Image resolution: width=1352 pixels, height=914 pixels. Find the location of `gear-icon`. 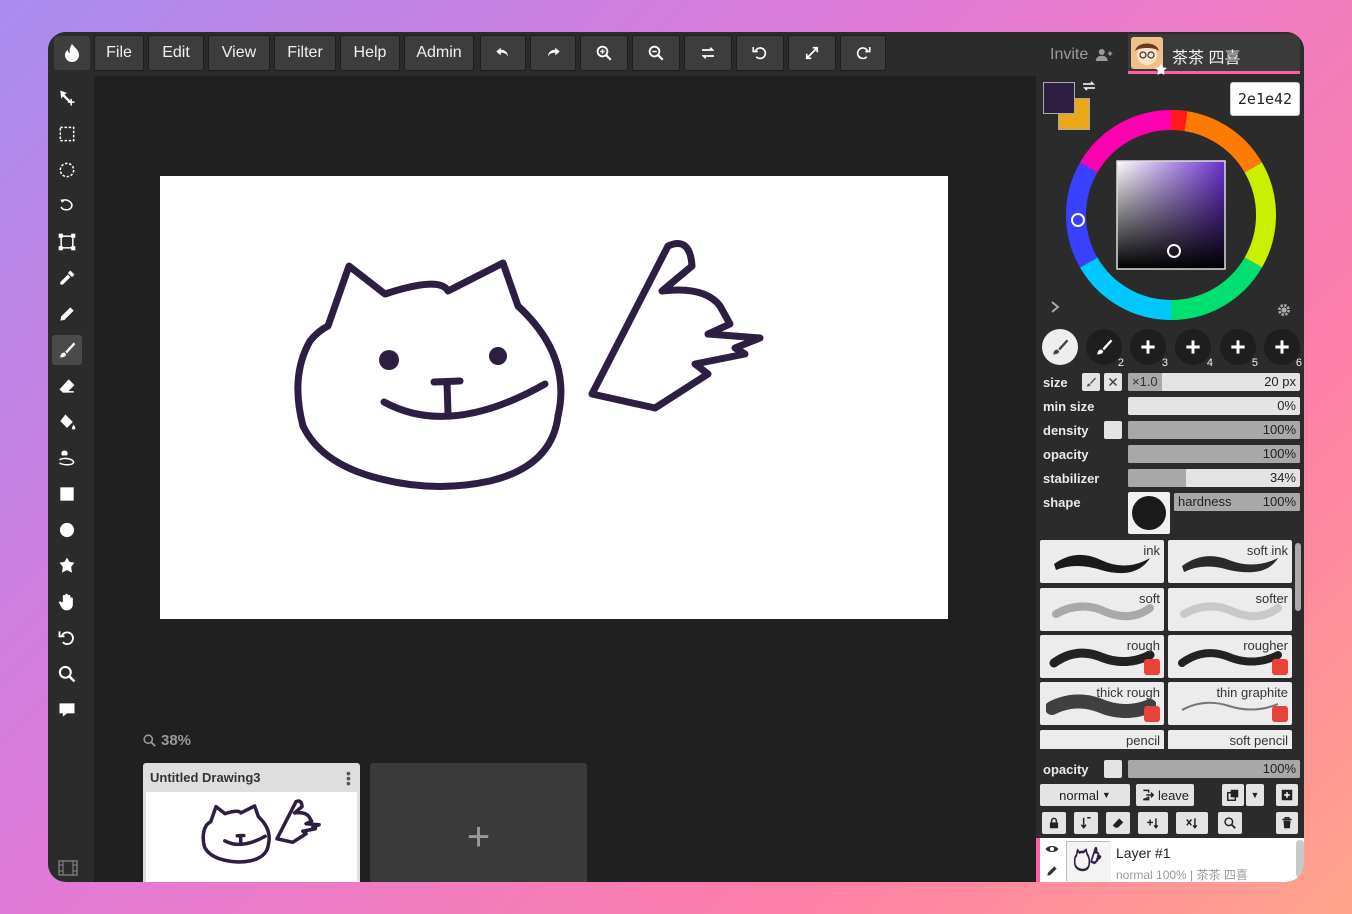

gear-icon is located at coordinates (1284, 310).